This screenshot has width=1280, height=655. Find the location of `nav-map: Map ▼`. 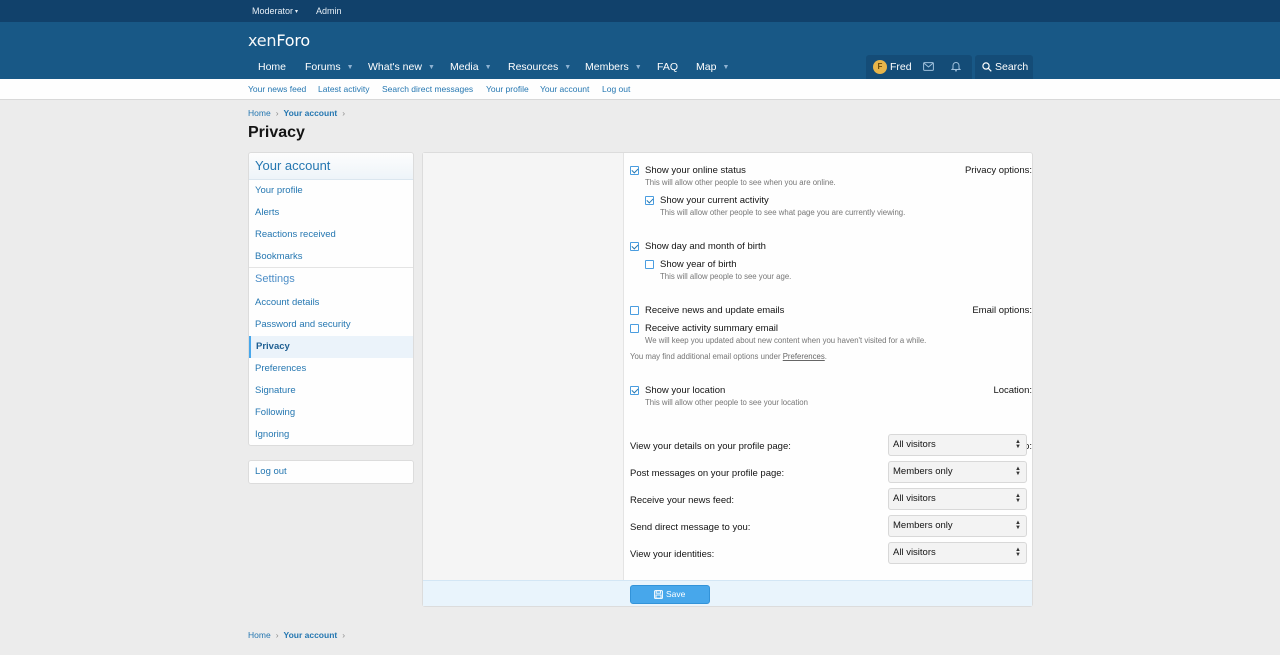

nav-map: Map ▼ is located at coordinates (712, 67).